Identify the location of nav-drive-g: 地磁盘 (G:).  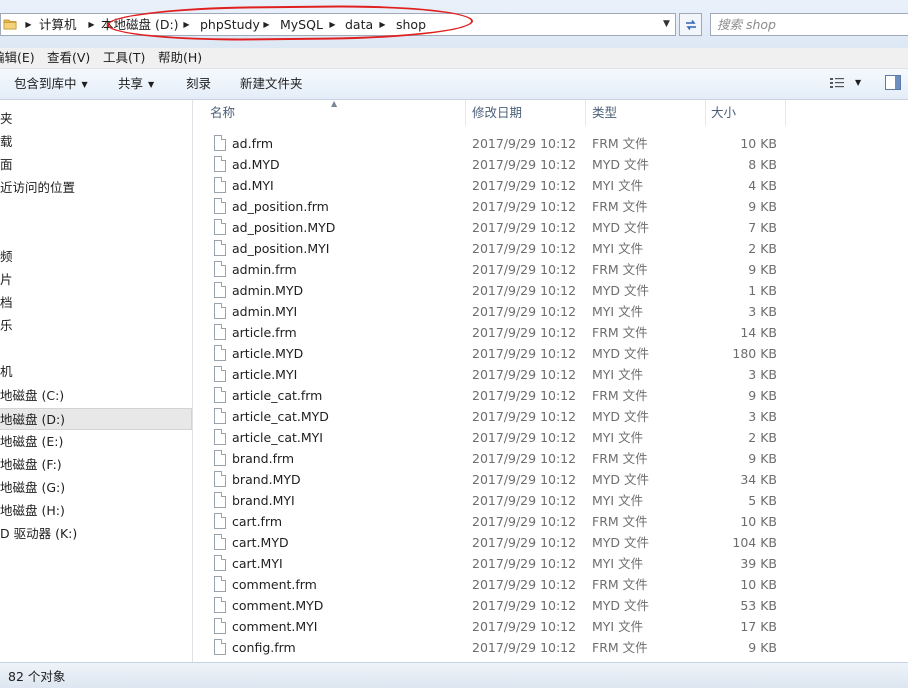
(96, 488).